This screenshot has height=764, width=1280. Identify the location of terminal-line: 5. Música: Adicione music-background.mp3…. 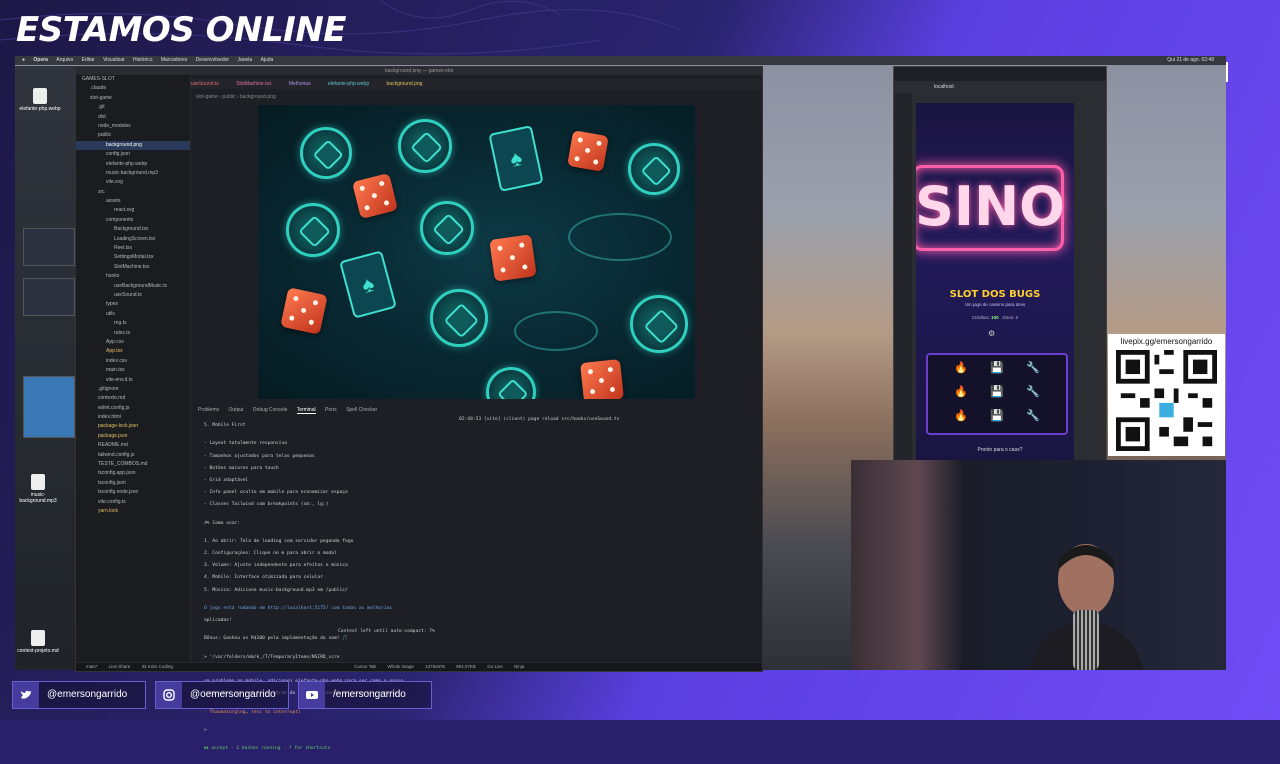
(276, 590).